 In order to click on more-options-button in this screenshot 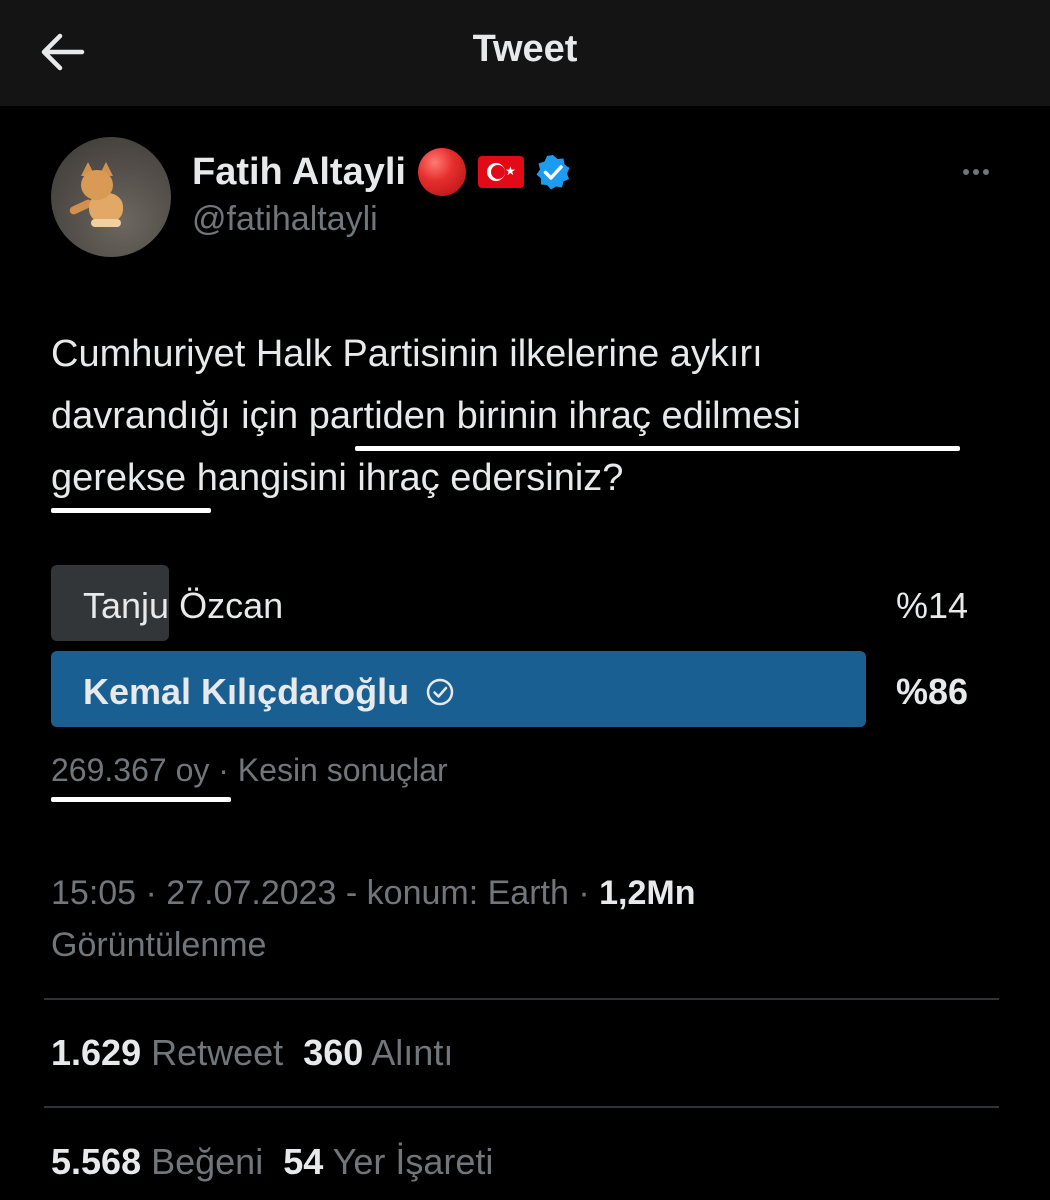, I will do `click(976, 172)`.